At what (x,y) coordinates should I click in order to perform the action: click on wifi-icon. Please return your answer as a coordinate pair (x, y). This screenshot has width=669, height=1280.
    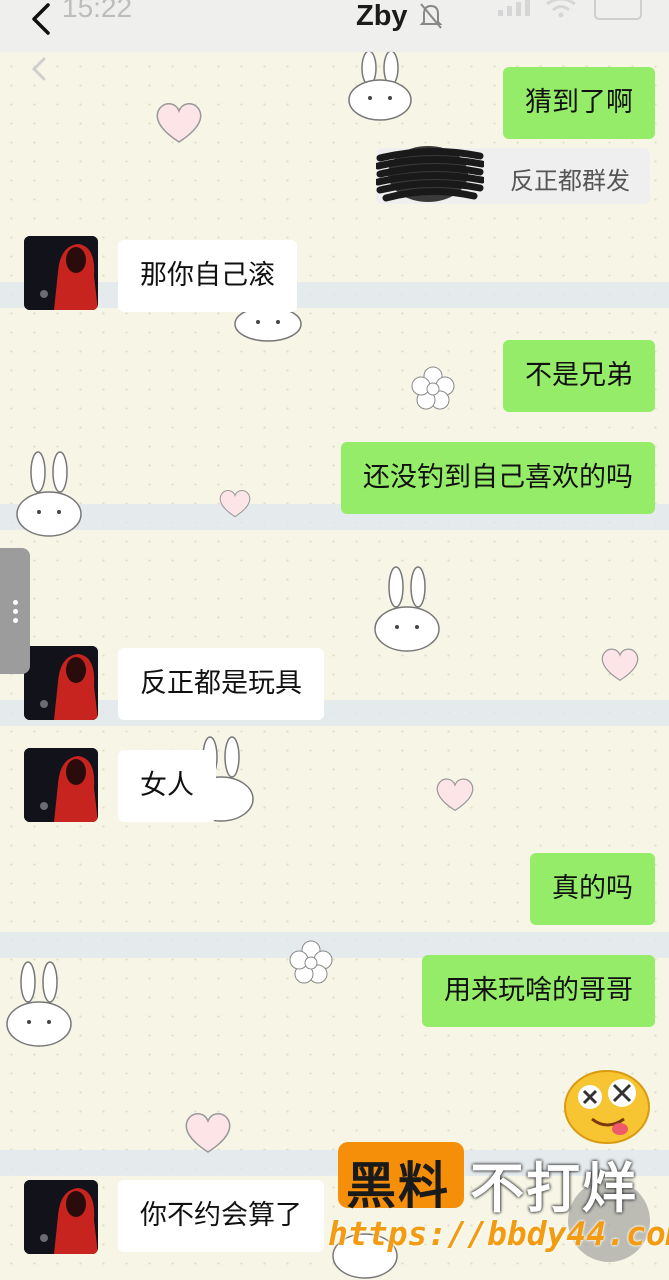
    Looking at the image, I should click on (561, 9).